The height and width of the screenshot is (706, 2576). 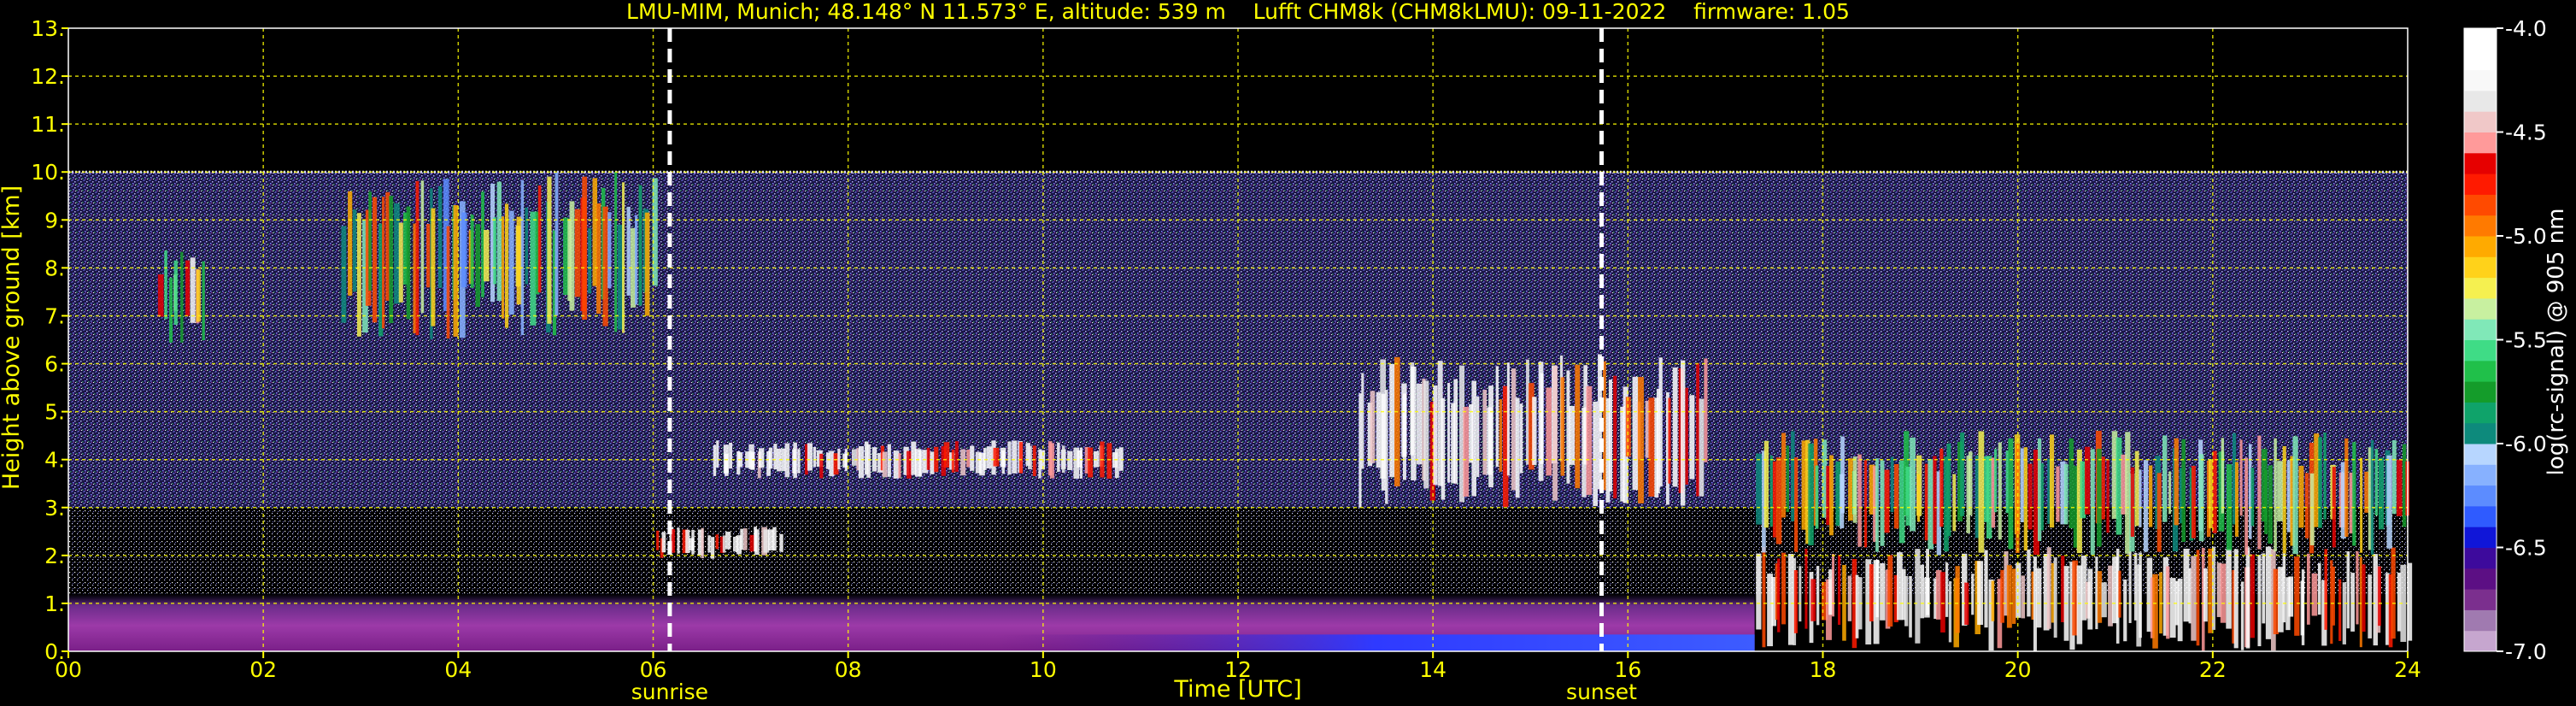 What do you see at coordinates (48, 28) in the screenshot?
I see `y-tick-label: 13.` at bounding box center [48, 28].